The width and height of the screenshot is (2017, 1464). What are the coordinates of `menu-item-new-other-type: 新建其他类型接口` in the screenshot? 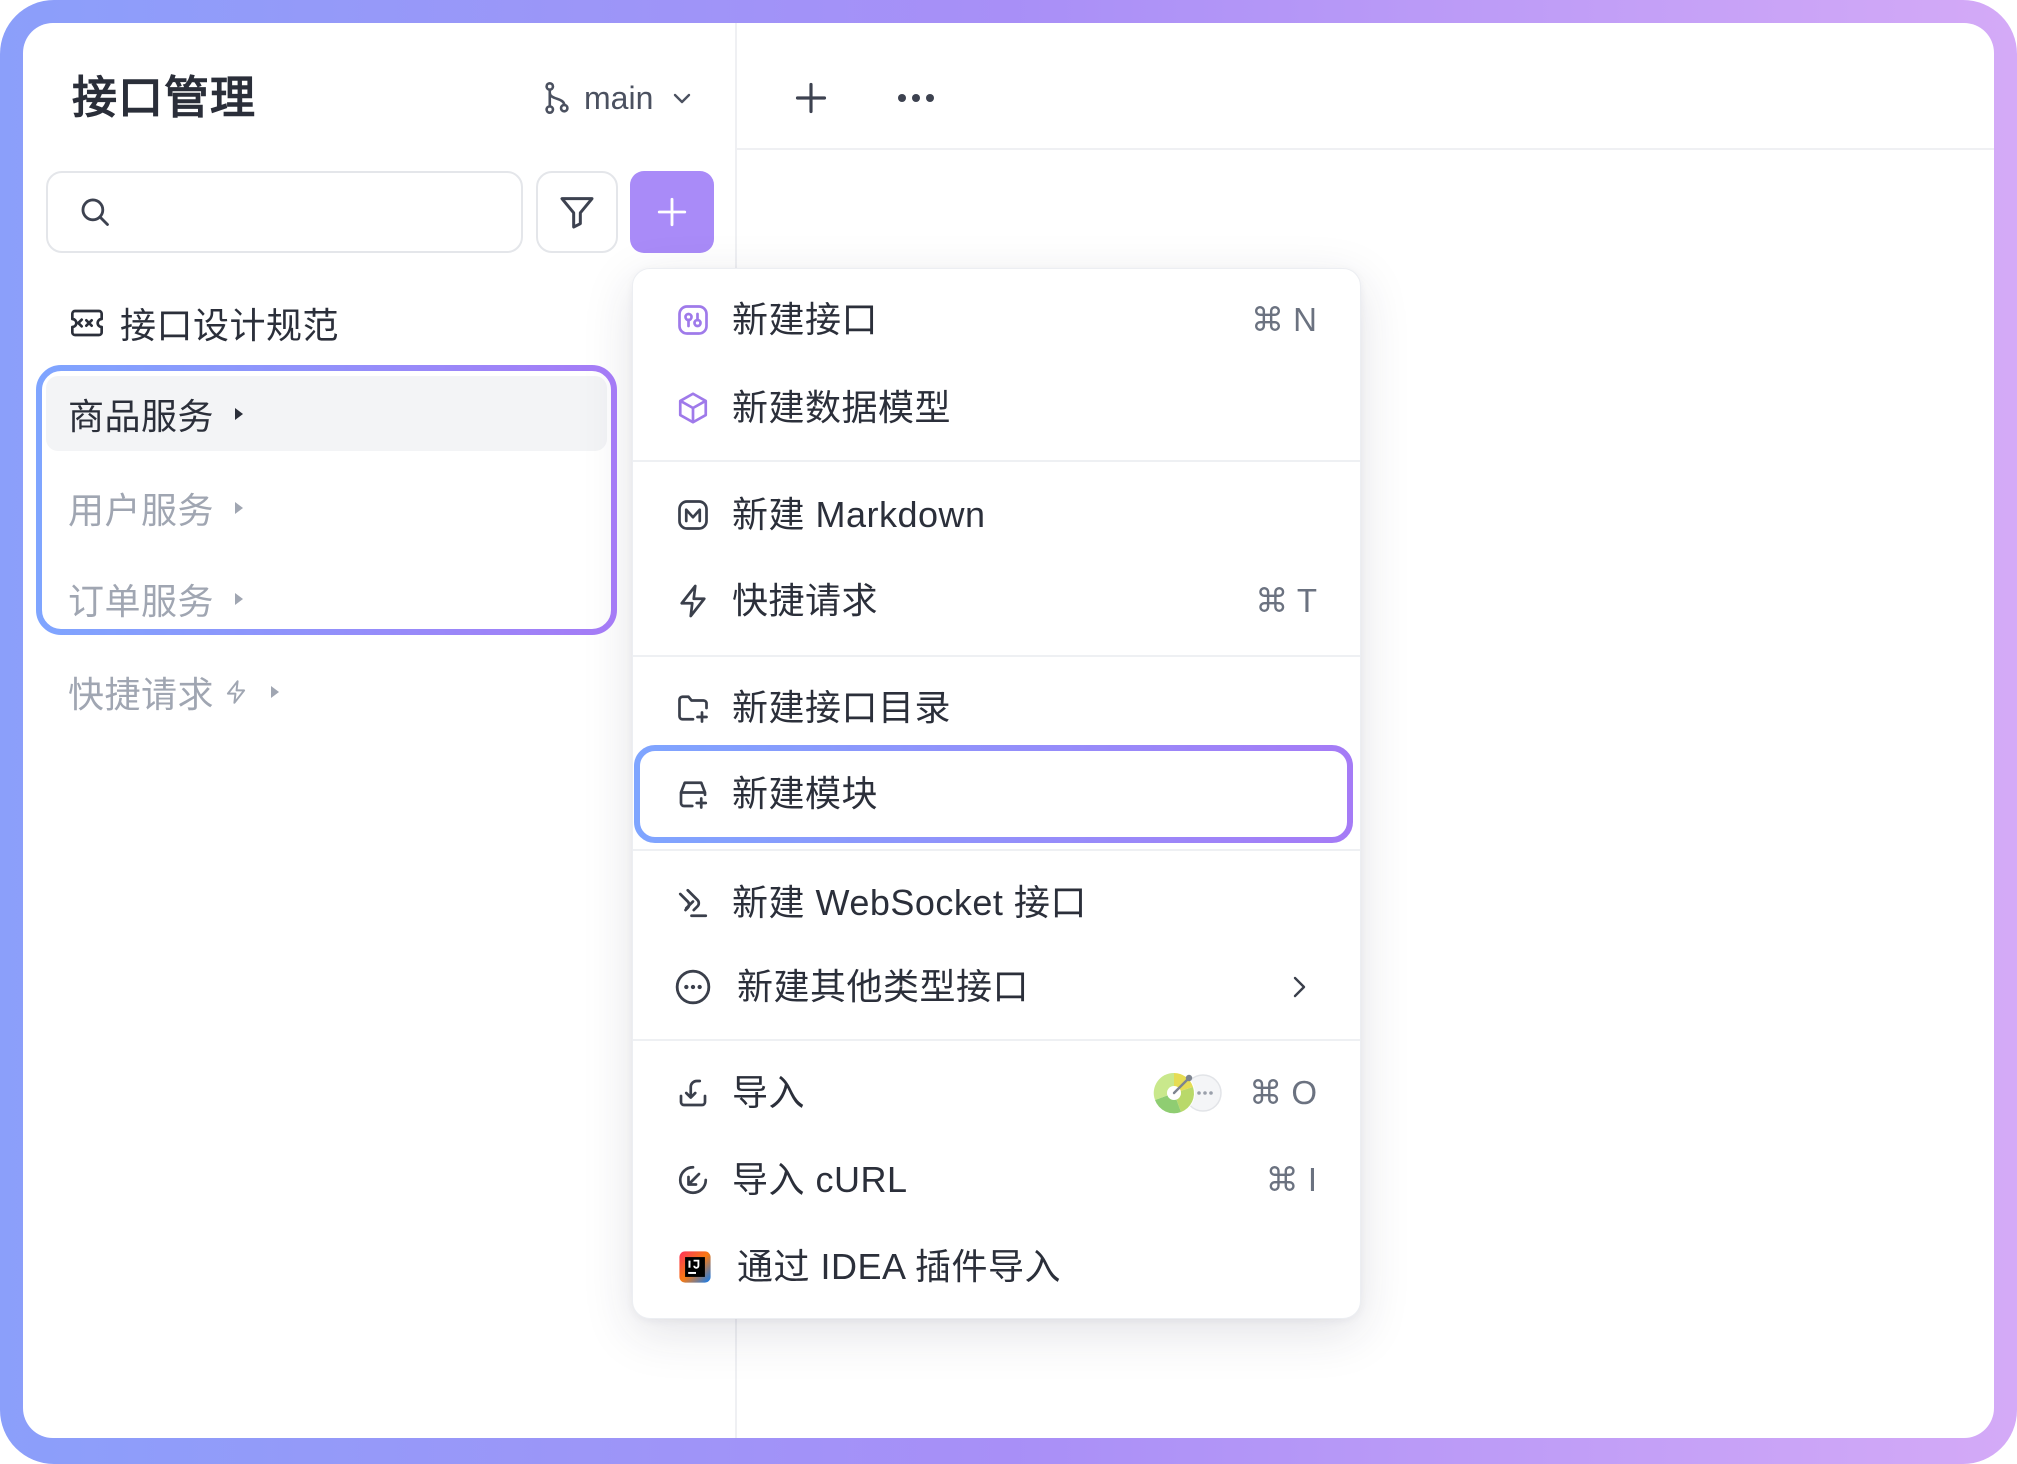 It's located at (996, 987).